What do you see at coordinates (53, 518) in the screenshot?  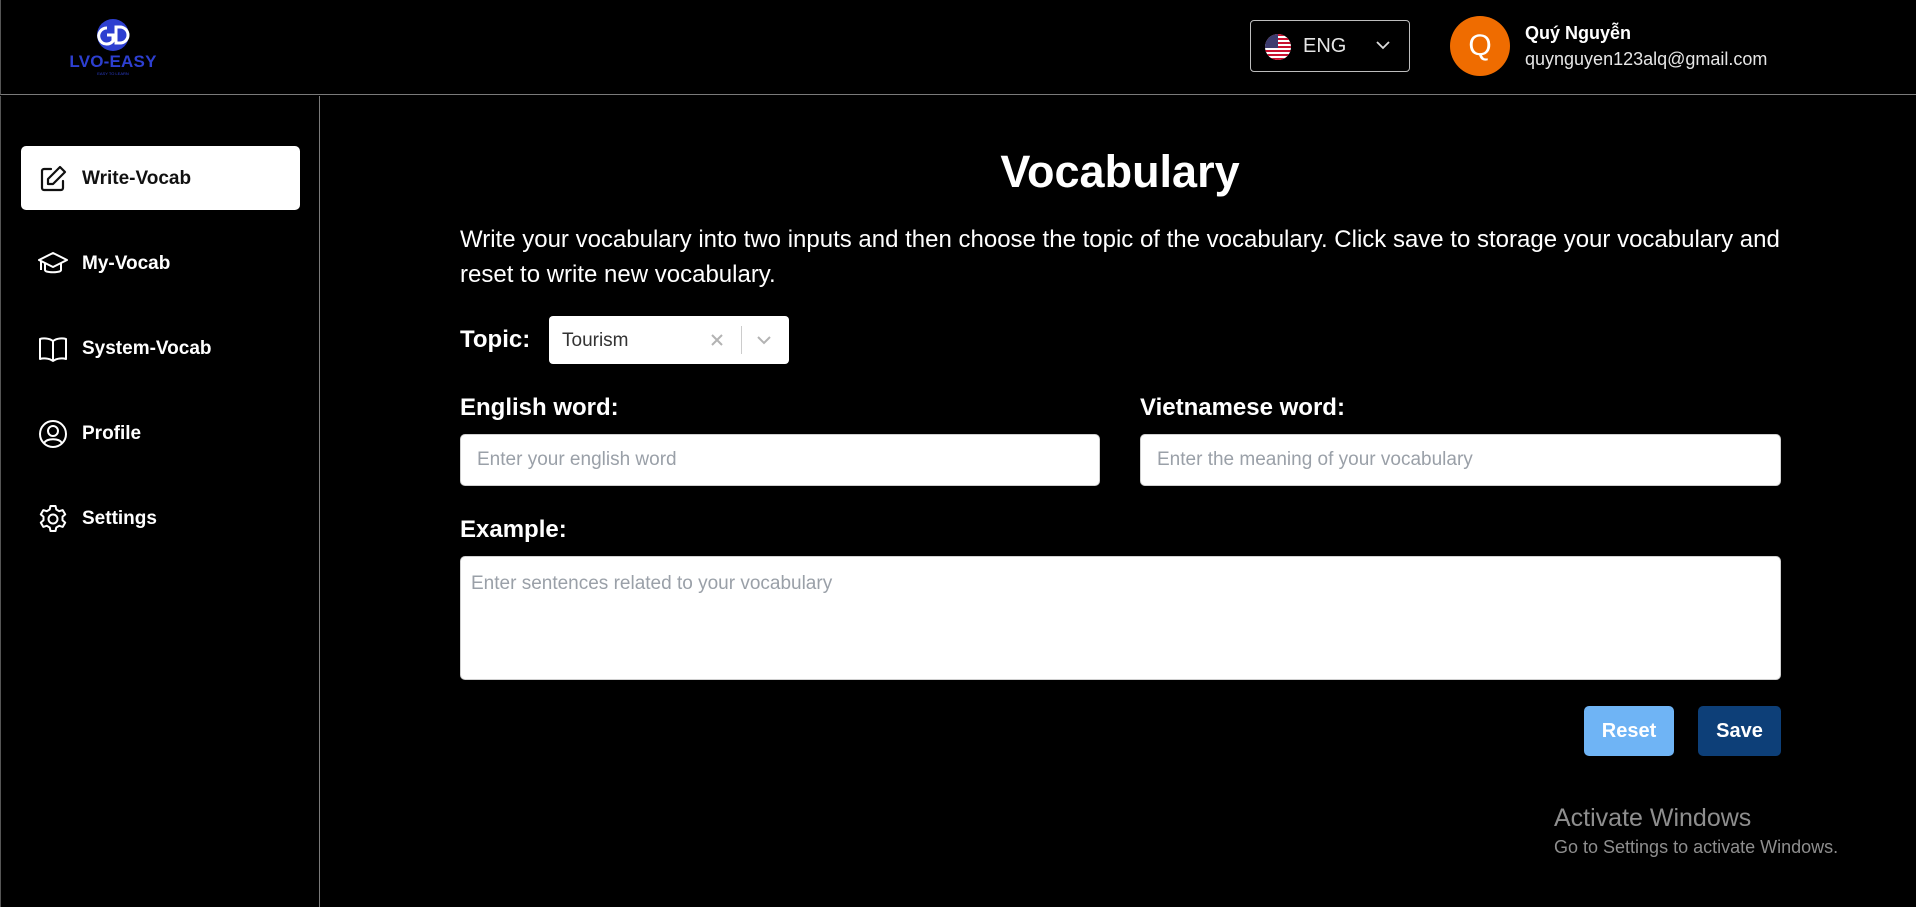 I see `gear-icon` at bounding box center [53, 518].